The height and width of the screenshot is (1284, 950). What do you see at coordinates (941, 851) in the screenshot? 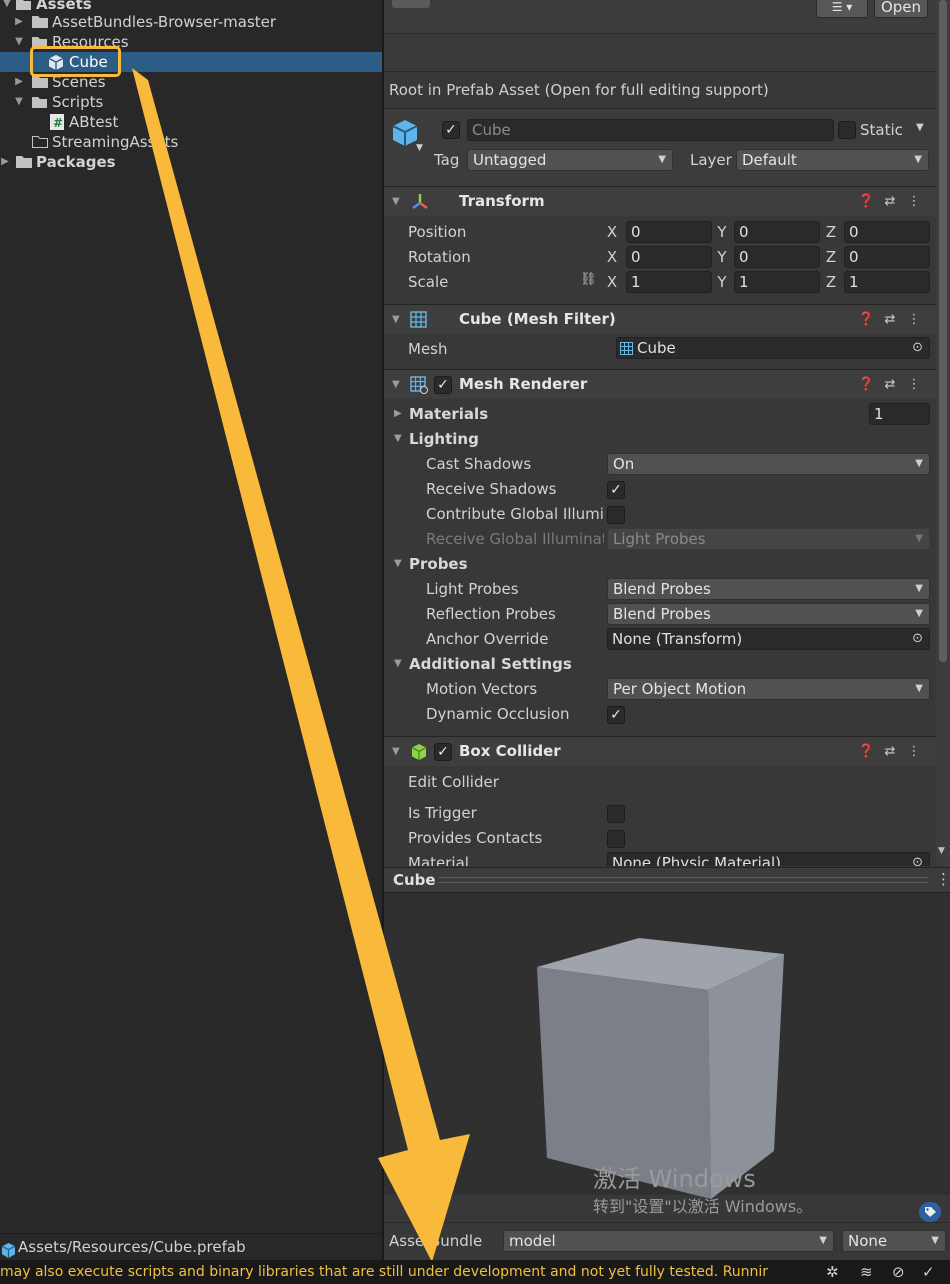
I see `scroll-down-icon: ▼` at bounding box center [941, 851].